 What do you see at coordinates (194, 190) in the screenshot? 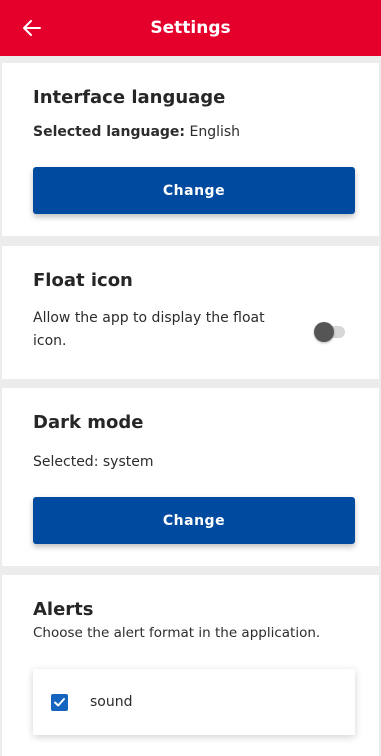
I see `change-language-button: Change` at bounding box center [194, 190].